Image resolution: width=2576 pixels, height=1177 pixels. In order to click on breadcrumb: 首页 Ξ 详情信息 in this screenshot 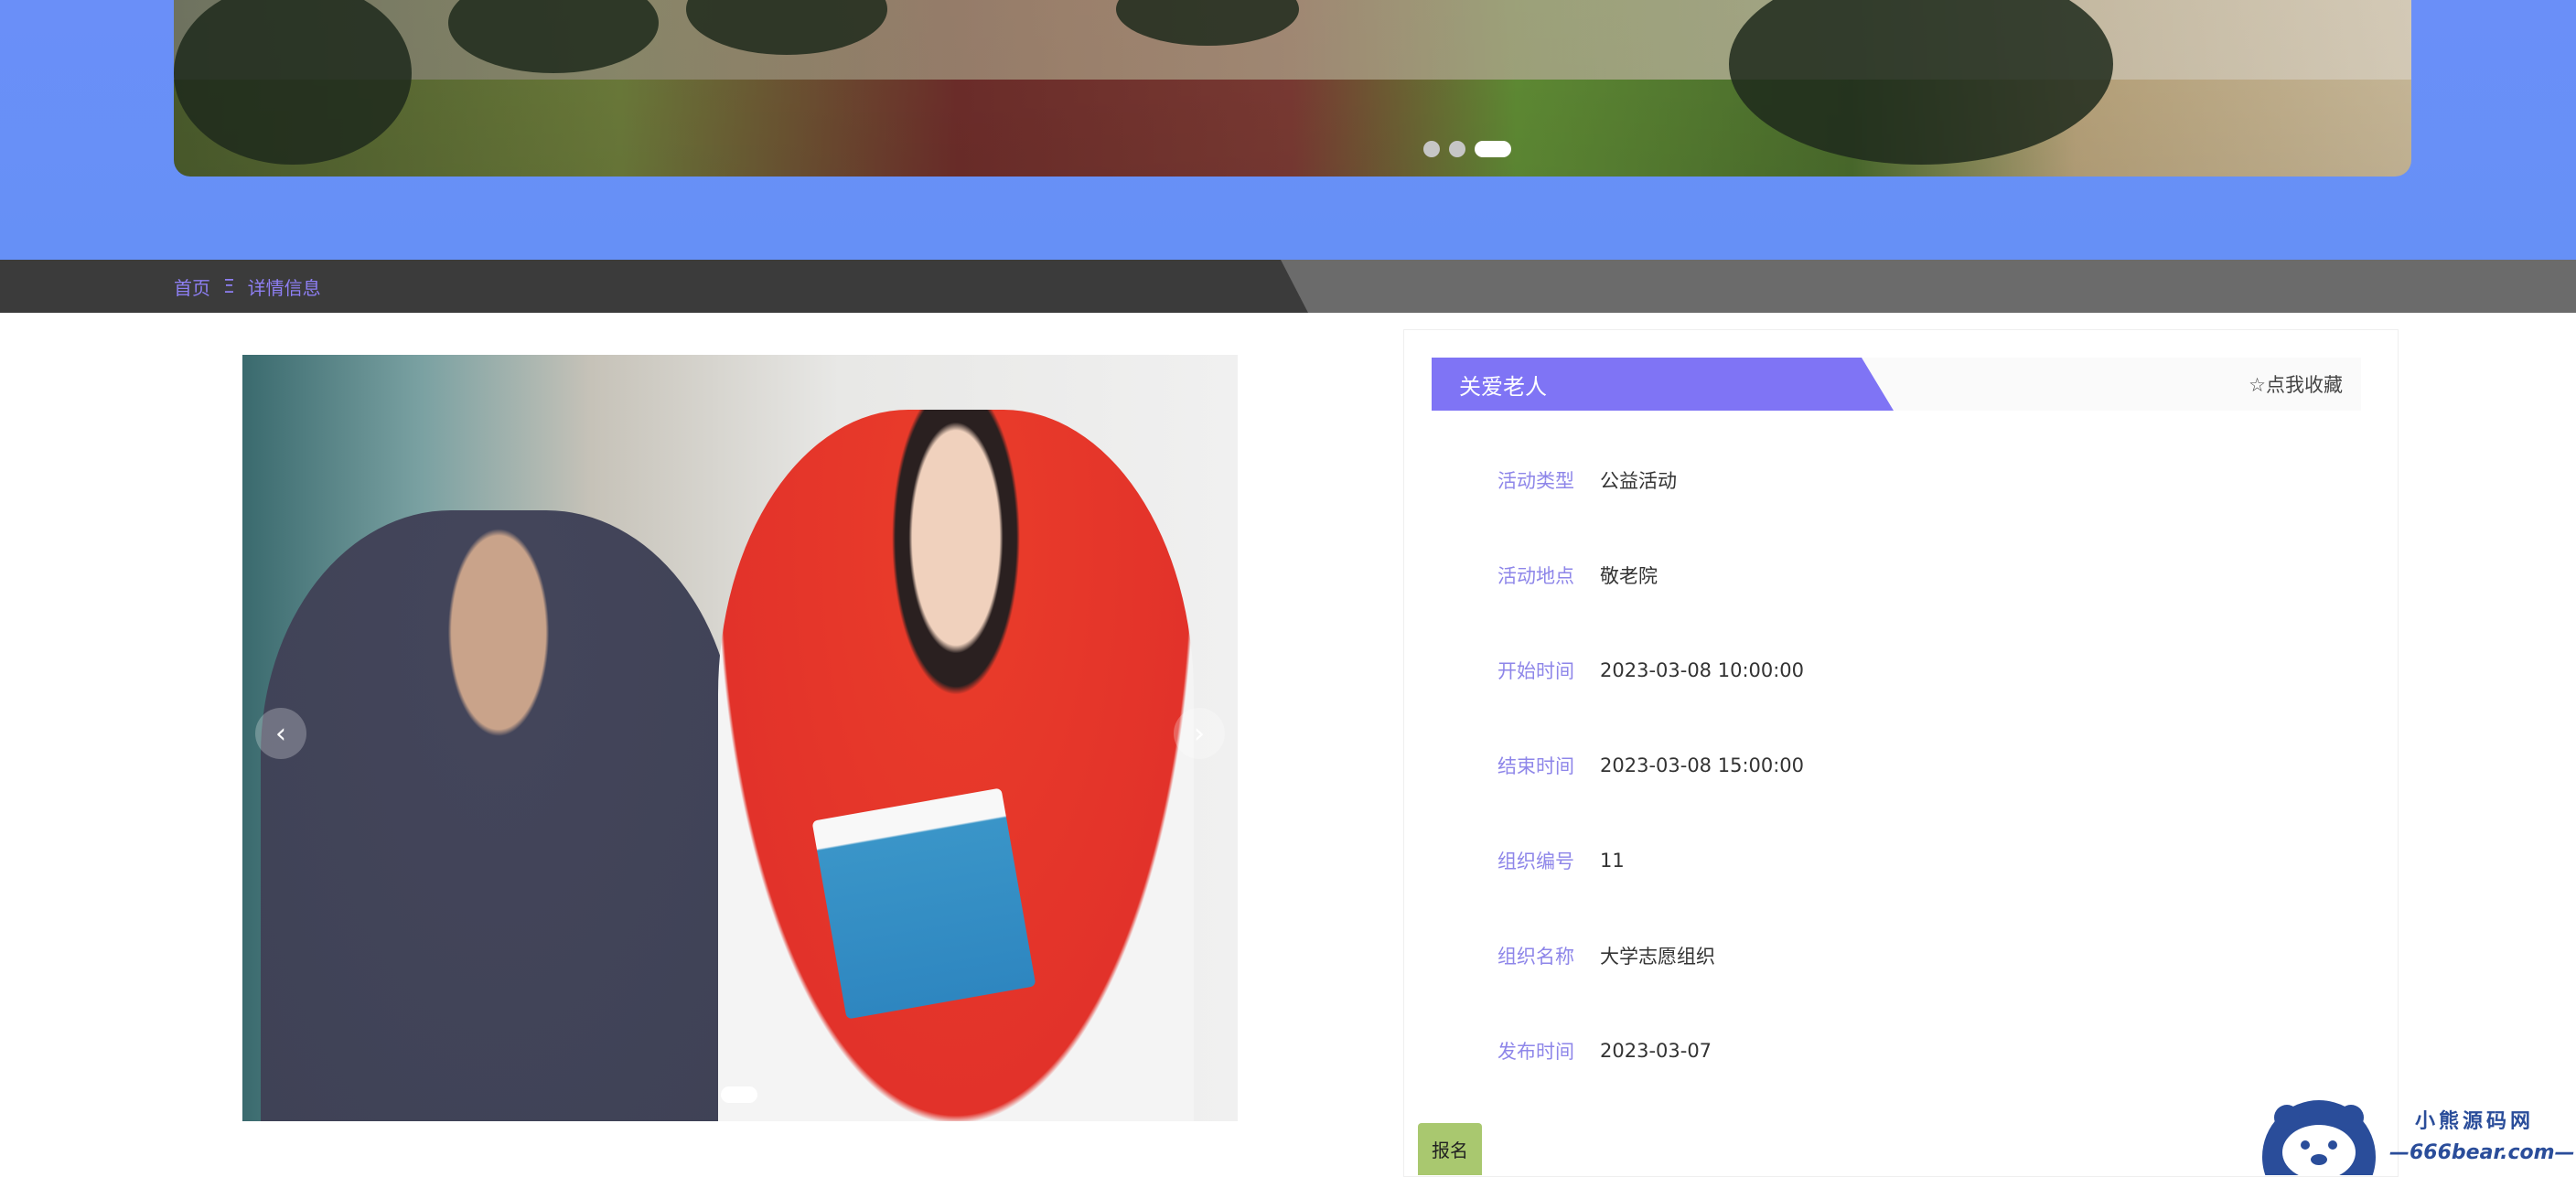, I will do `click(247, 286)`.